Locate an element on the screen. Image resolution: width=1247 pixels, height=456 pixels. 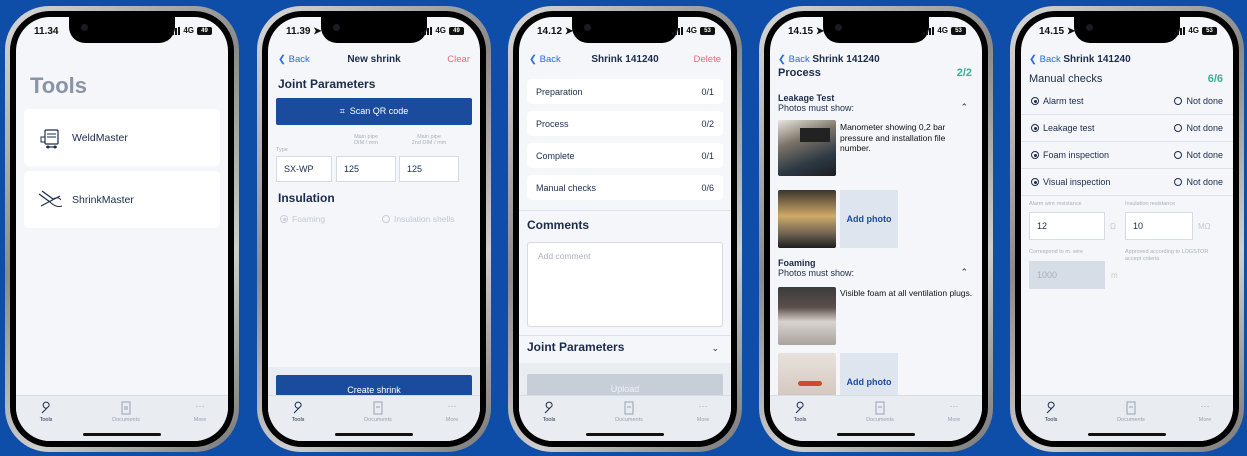
clear-button: Clear is located at coordinates (458, 59).